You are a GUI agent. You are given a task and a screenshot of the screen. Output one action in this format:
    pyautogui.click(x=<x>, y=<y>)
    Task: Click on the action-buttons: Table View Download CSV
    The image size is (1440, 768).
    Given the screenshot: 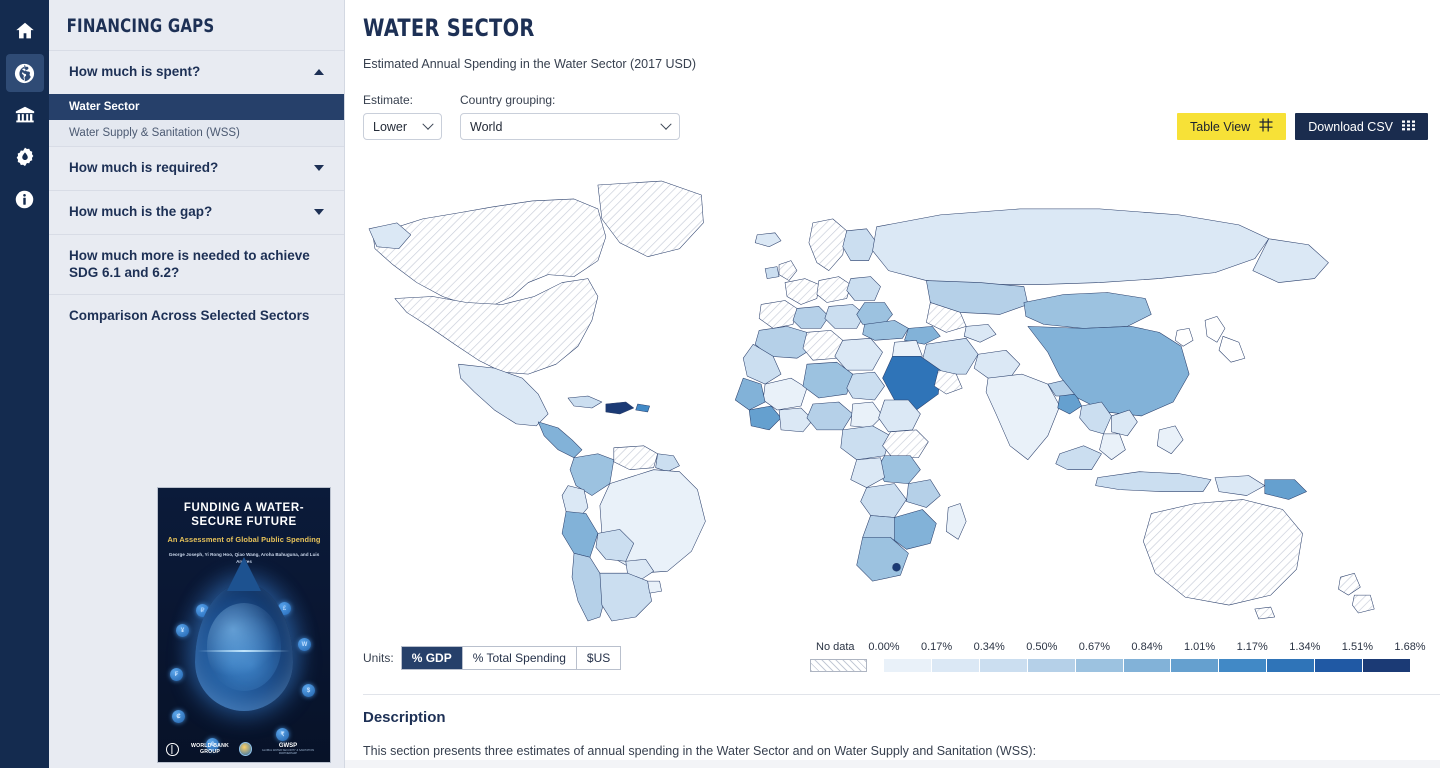 What is the action you would take?
    pyautogui.click(x=1302, y=126)
    